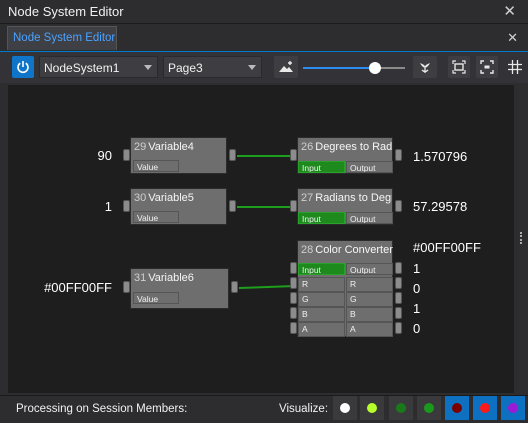 The width and height of the screenshot is (528, 423). Describe the element at coordinates (447, 247) in the screenshot. I see `result-label: #00FF00FF` at that location.